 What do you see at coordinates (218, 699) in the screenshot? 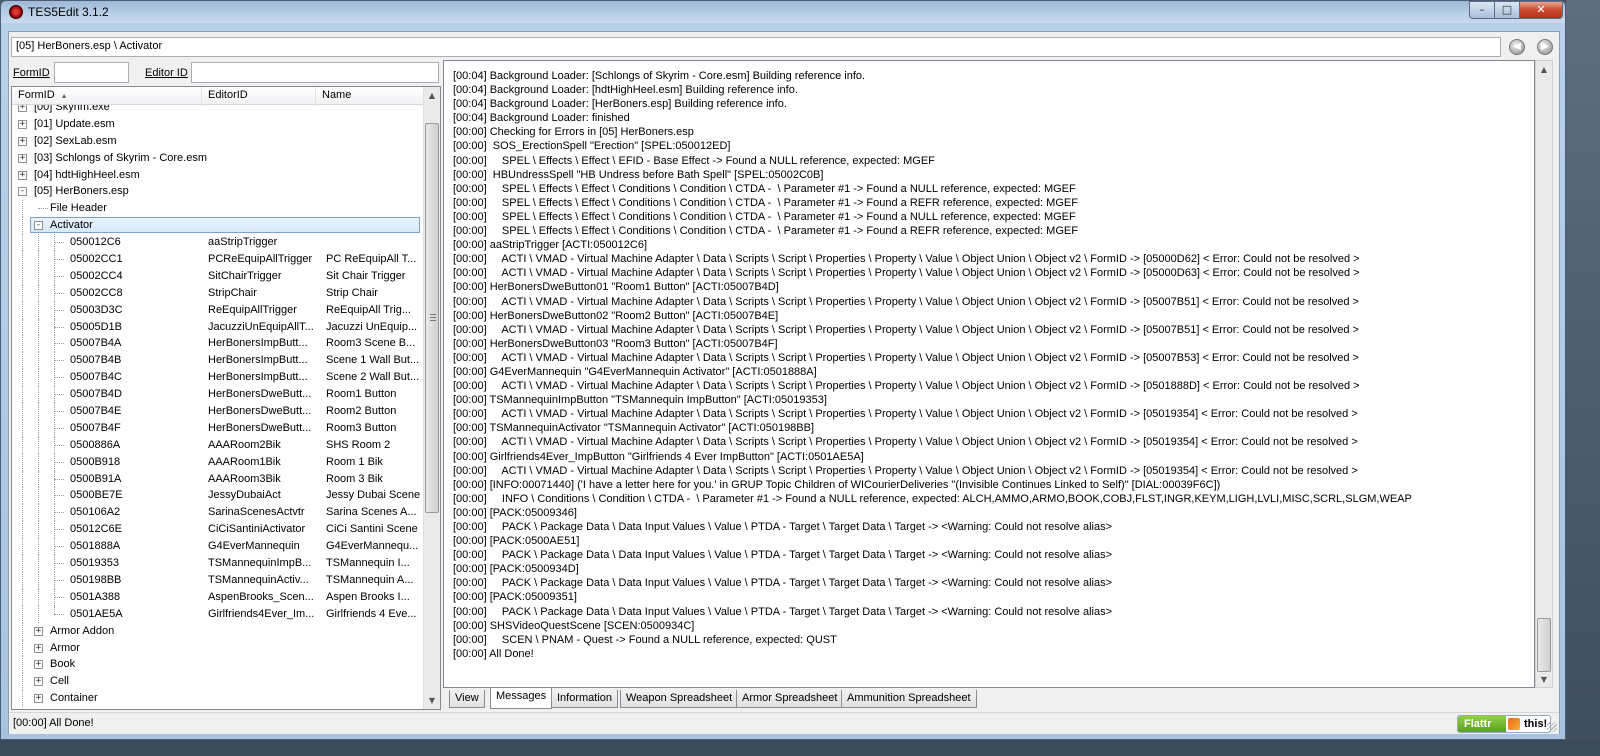
I see `tree-row: + Container` at bounding box center [218, 699].